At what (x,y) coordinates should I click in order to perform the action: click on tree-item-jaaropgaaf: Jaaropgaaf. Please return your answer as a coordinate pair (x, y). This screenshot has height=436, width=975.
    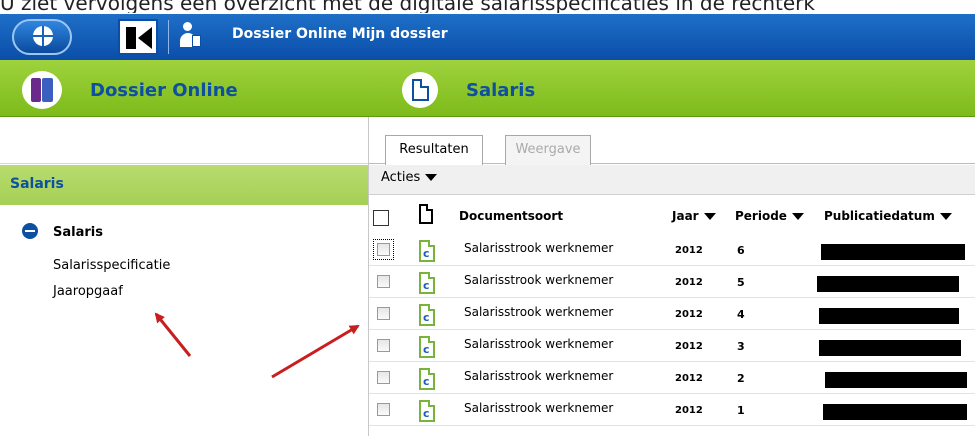
    Looking at the image, I should click on (88, 291).